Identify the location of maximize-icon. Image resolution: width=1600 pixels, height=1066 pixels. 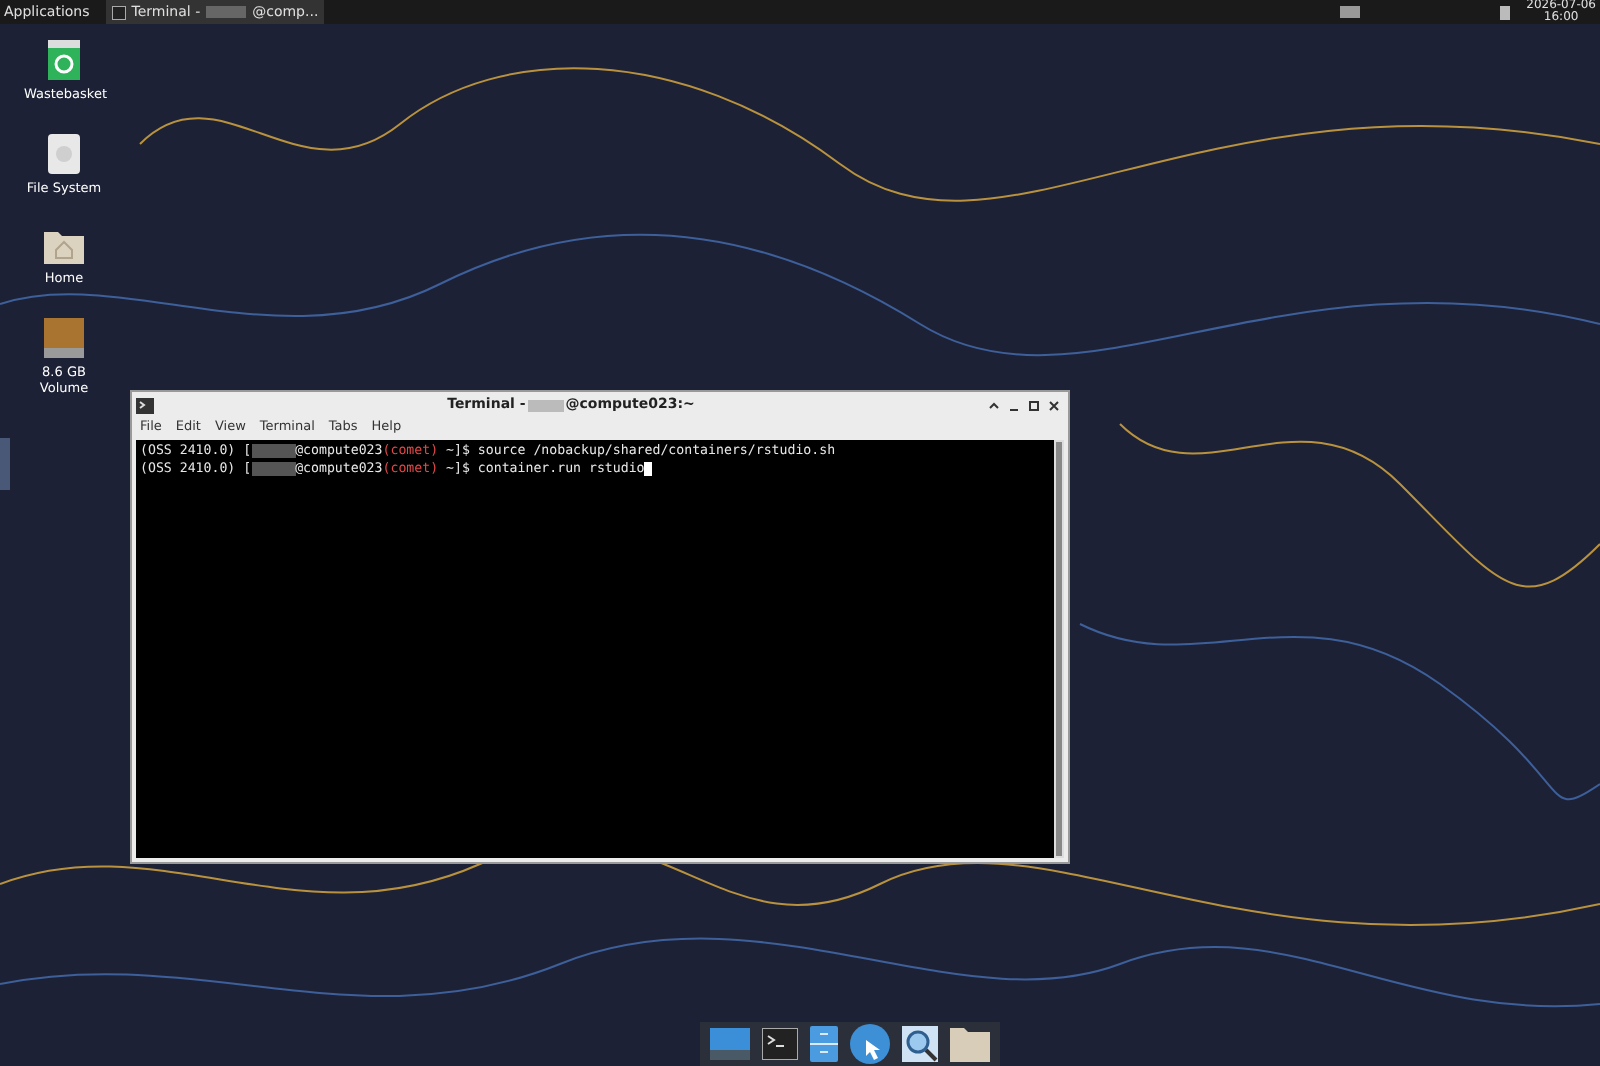
(1034, 405).